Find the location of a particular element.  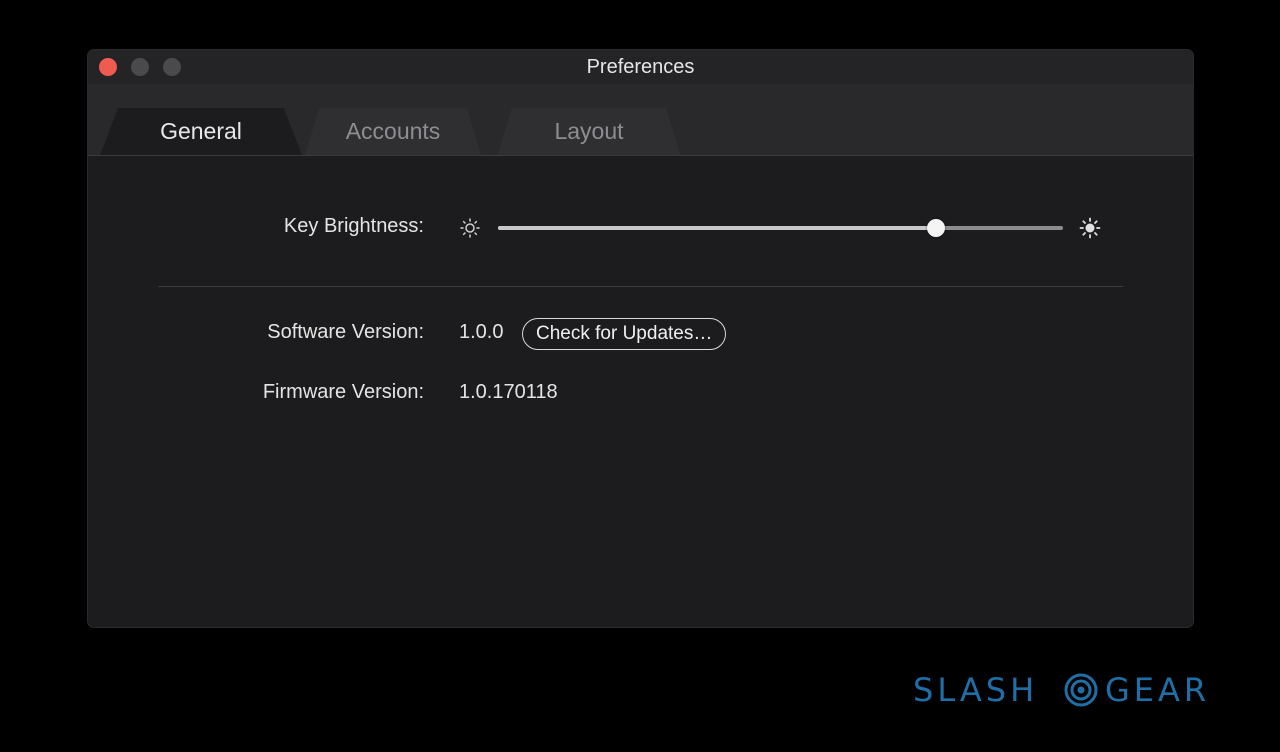

tab-general: General is located at coordinates (201, 131).